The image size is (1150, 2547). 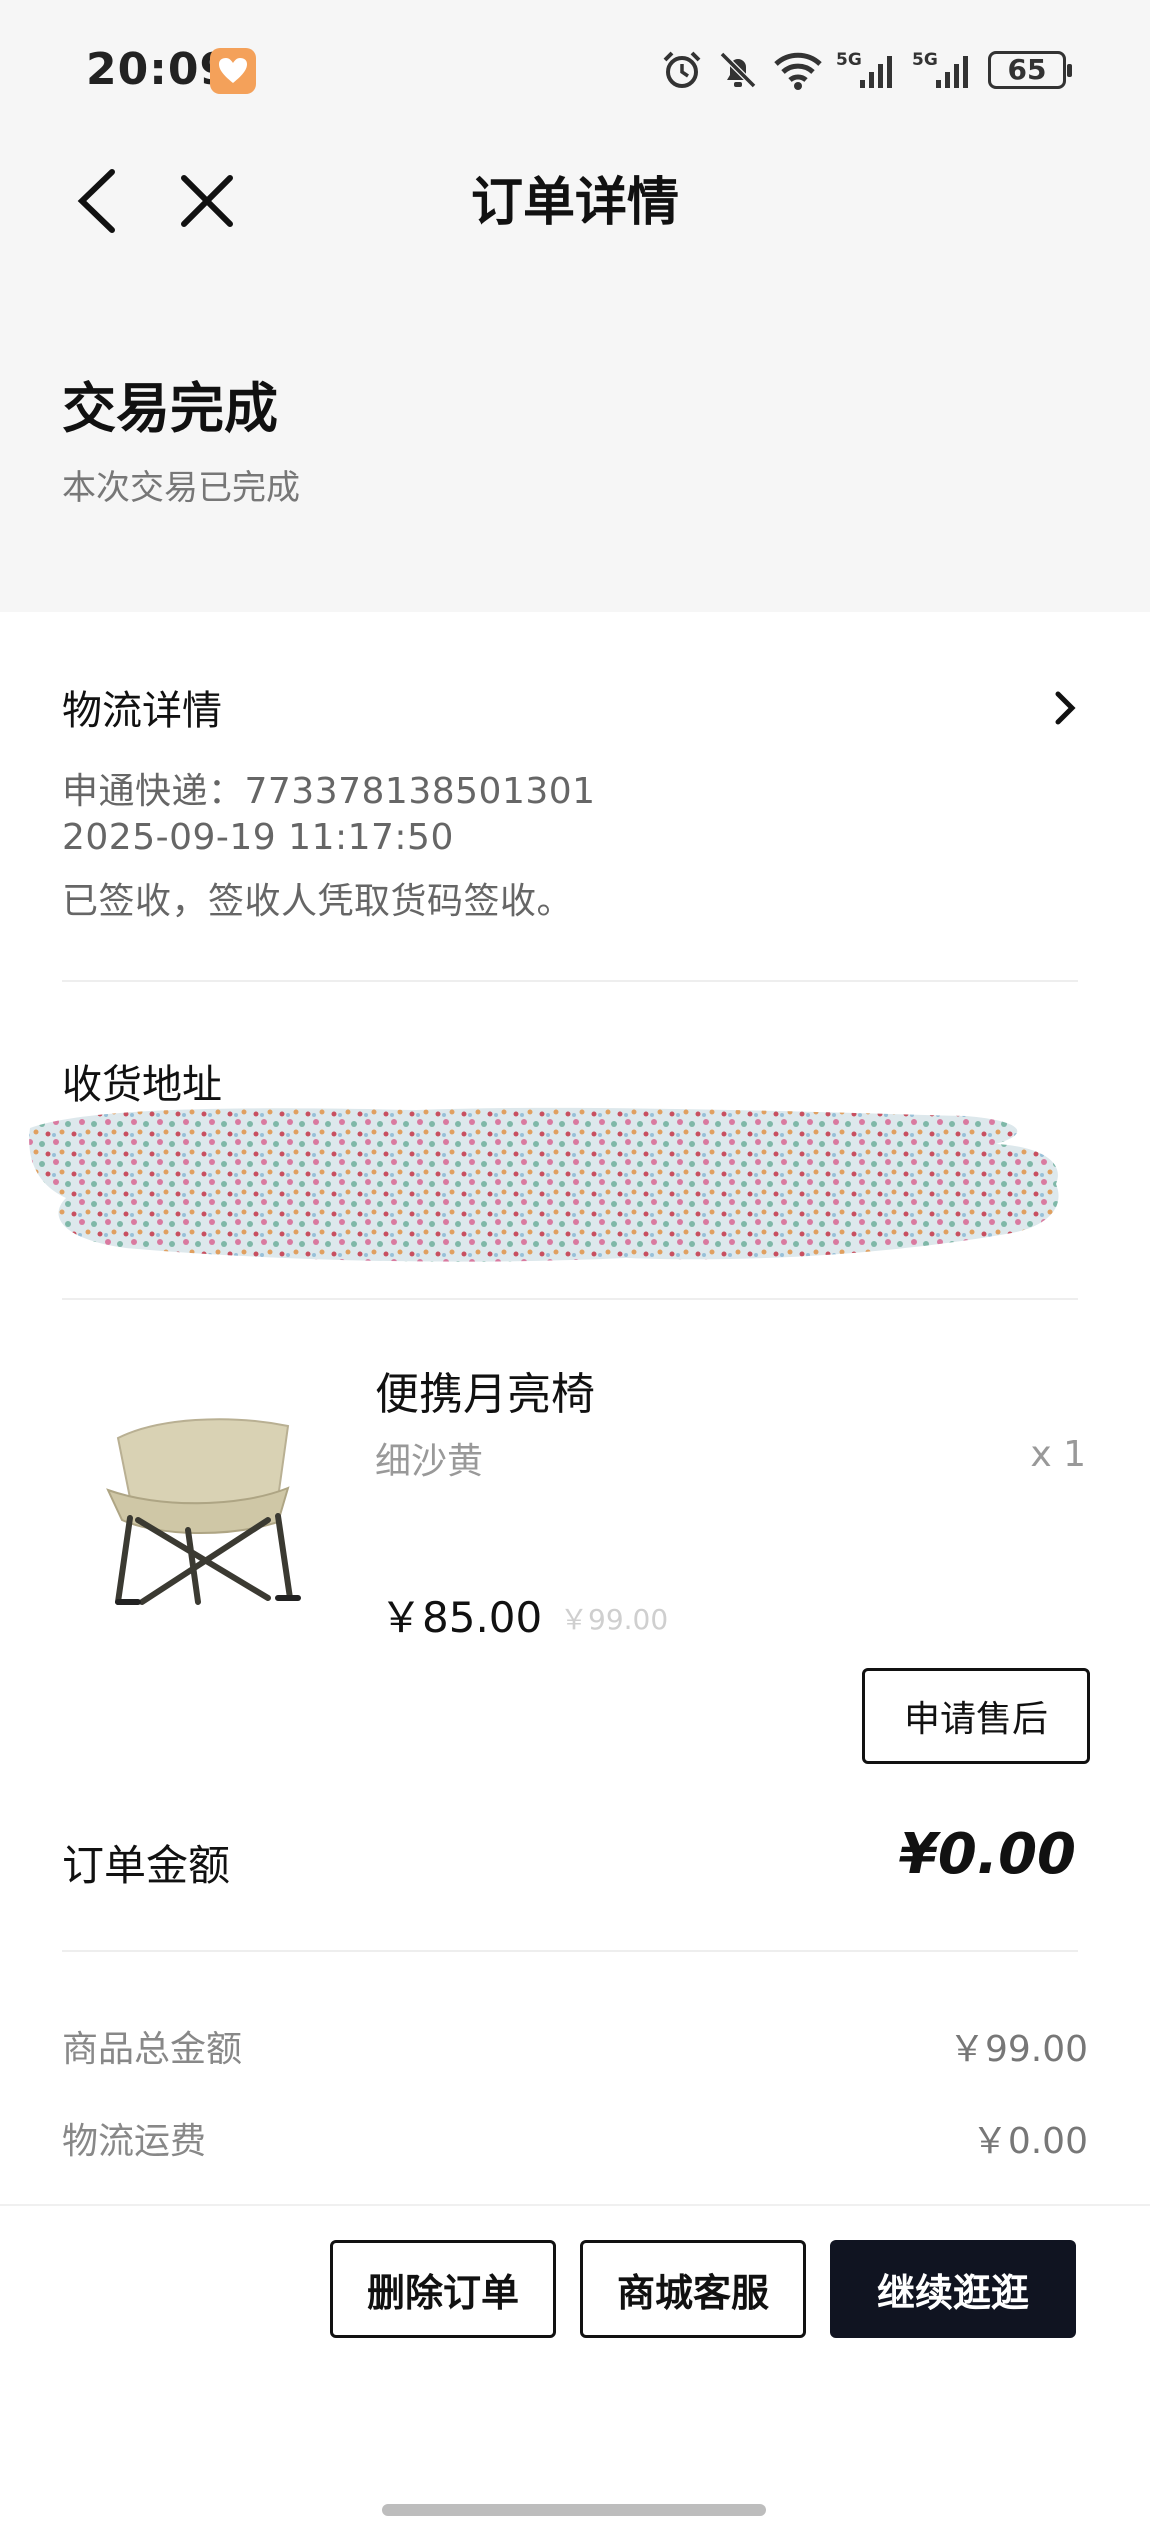 What do you see at coordinates (134, 2141) in the screenshot?
I see `shipping-fee-label: 物流运费` at bounding box center [134, 2141].